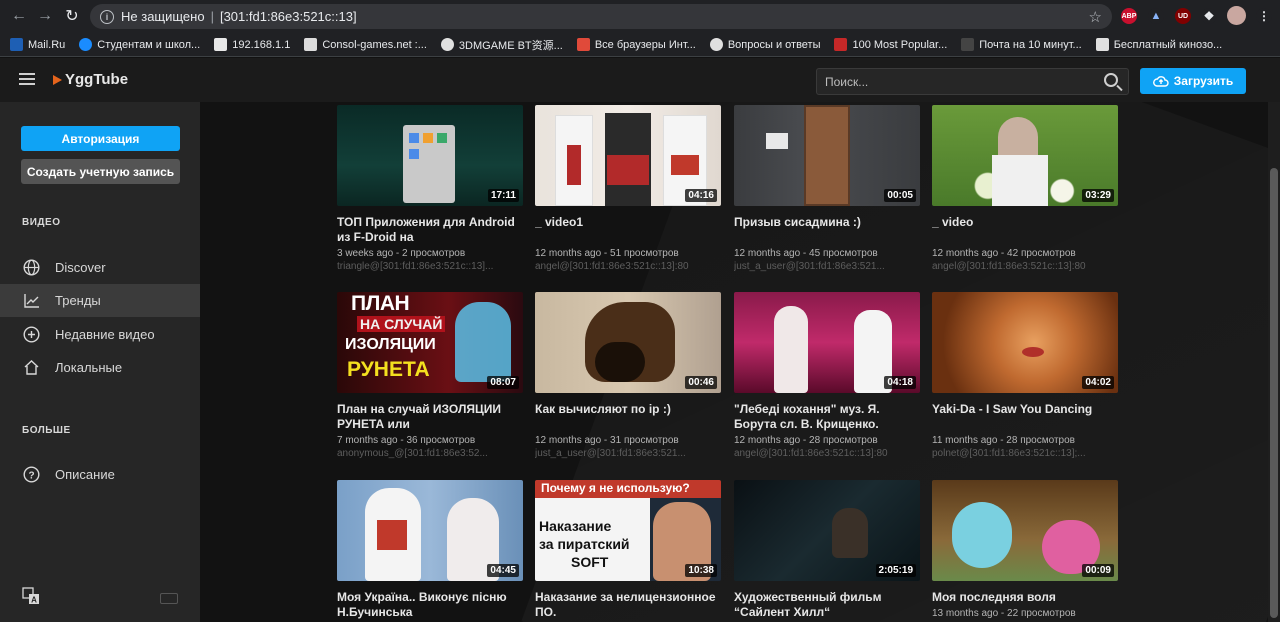  I want to click on video-meta: 12 months ago - 28 просмотров, so click(806, 440).